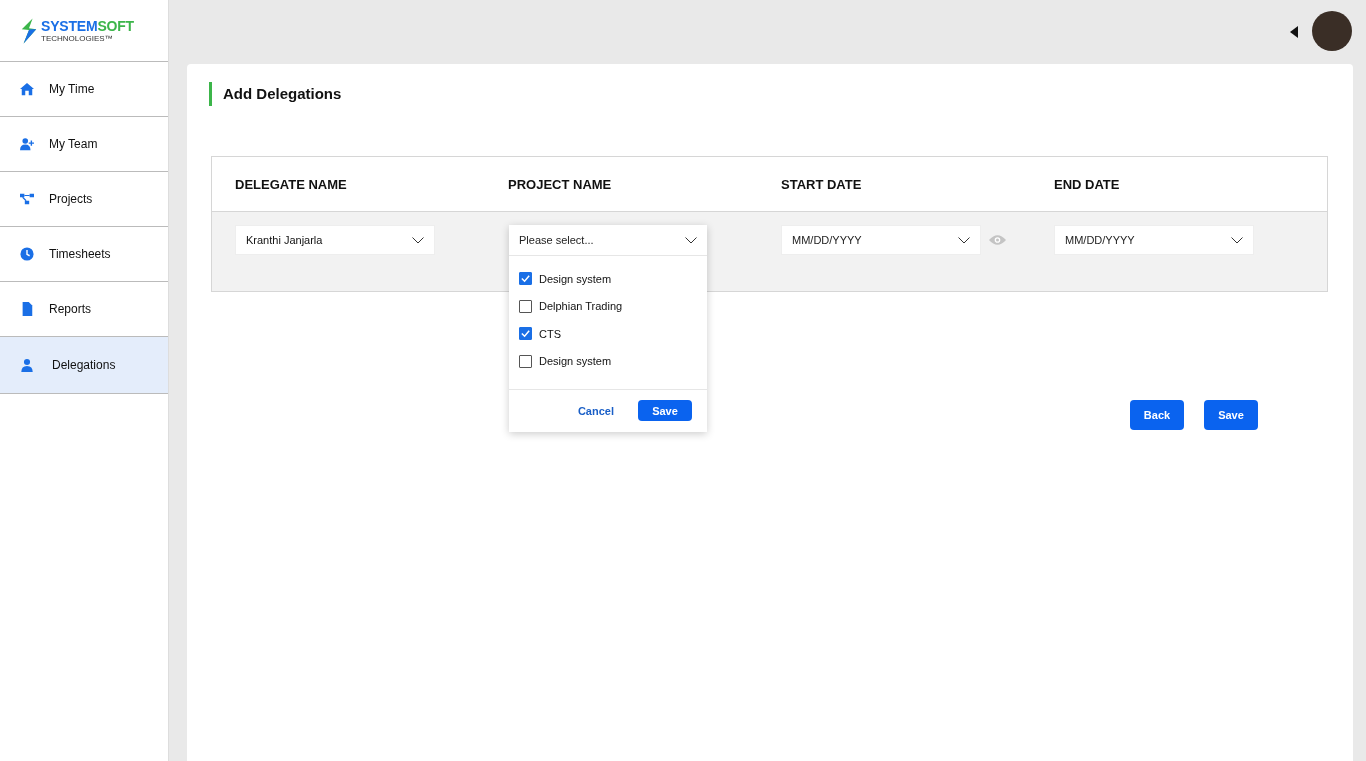  What do you see at coordinates (29, 30) in the screenshot?
I see `logo-bolt-icon` at bounding box center [29, 30].